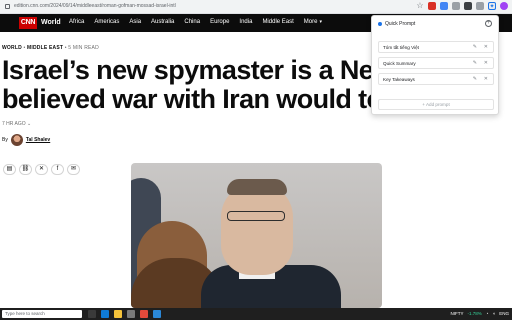  I want to click on file-explorer-icon, so click(118, 314).